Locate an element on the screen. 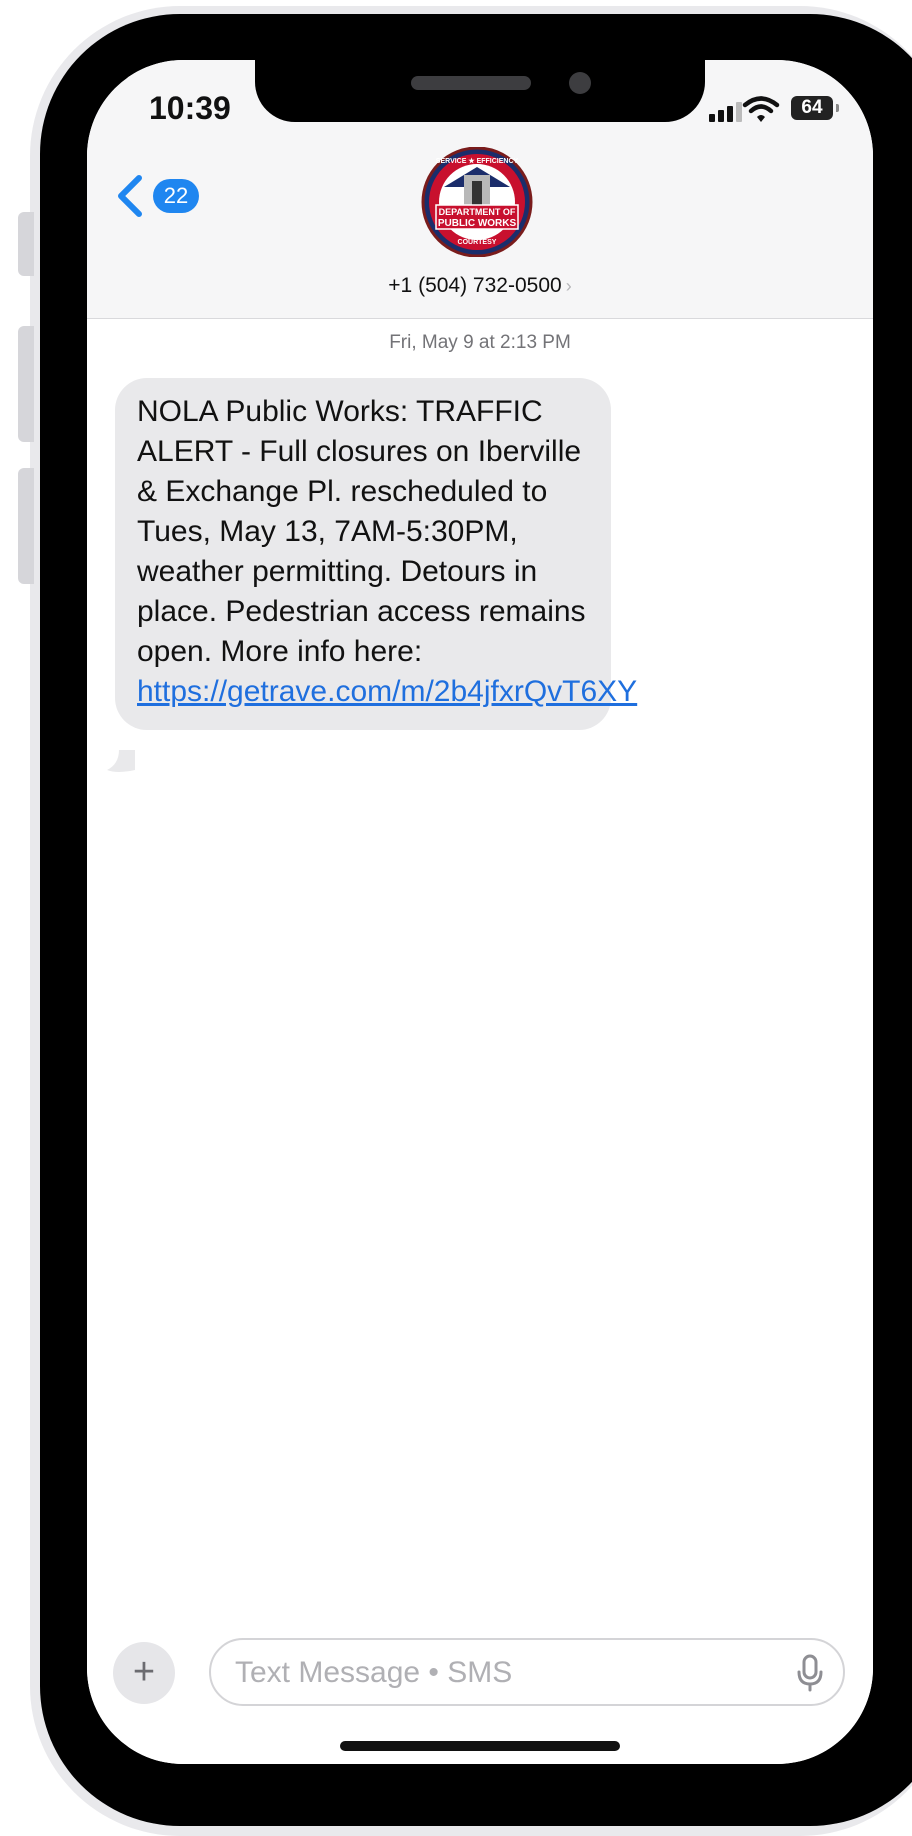 The width and height of the screenshot is (912, 1836). logo-text-service: SERVICE ★ EFFICIENCY is located at coordinates (477, 161).